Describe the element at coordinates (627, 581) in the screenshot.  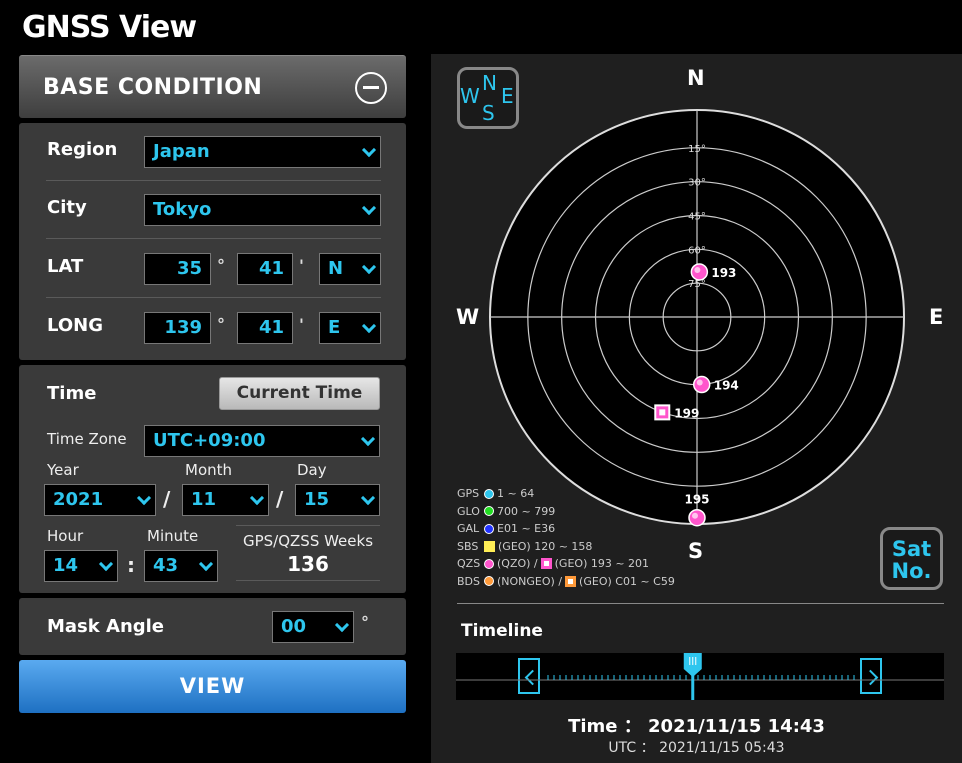
I see `legend-text: (GEO) C01 ~ C59` at that location.